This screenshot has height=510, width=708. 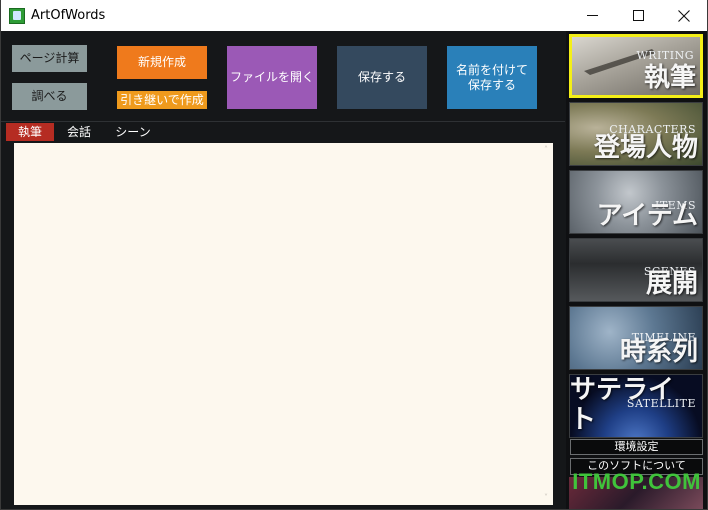 I want to click on save-as-label-line2: 保存する, so click(x=491, y=84).